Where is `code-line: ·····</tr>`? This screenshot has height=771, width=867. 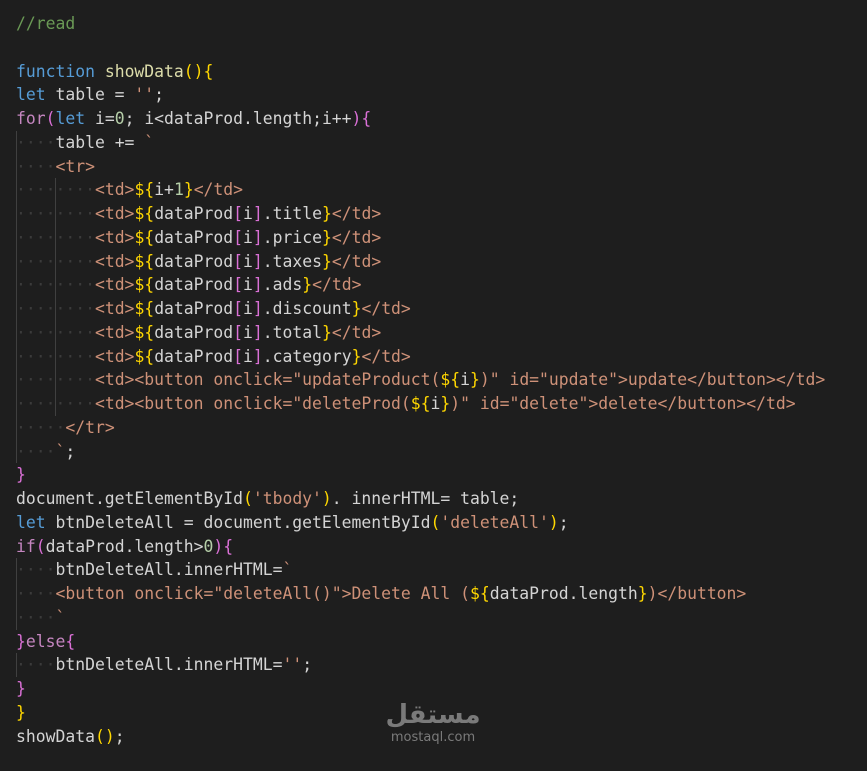 code-line: ·····</tr> is located at coordinates (420, 427).